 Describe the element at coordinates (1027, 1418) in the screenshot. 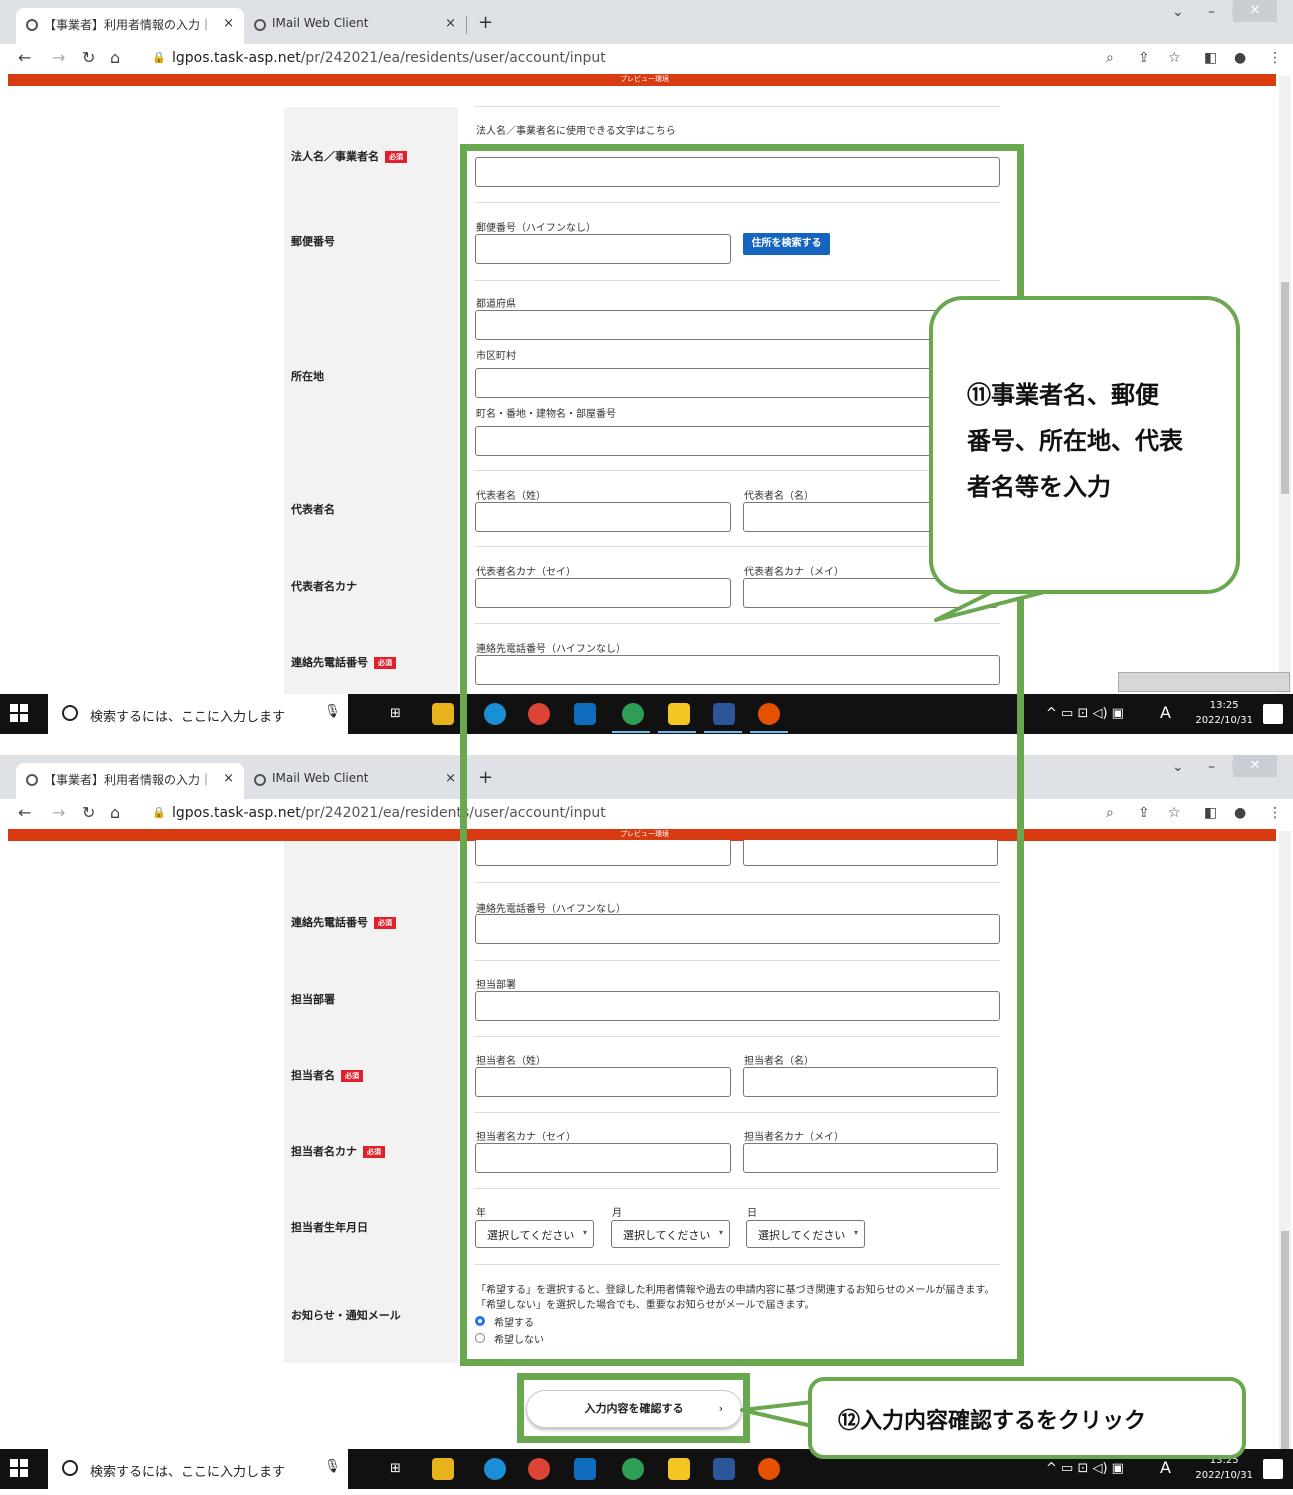

I see `callout-step-12: ⑫入力内容確認するをクリック` at that location.